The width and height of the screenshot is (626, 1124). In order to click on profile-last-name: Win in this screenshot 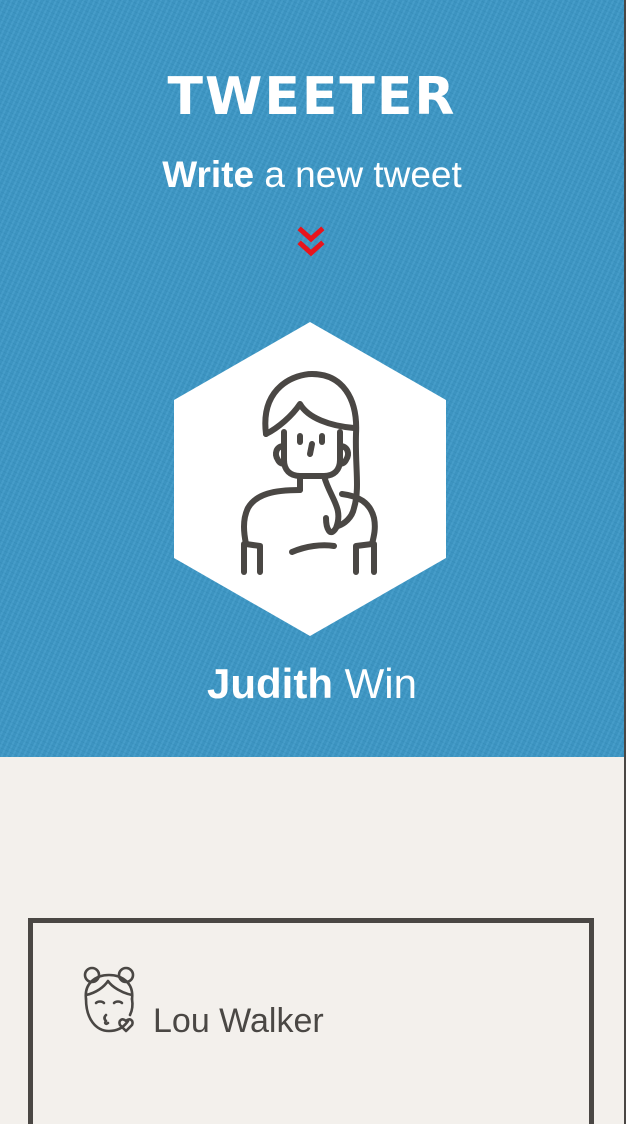, I will do `click(374, 683)`.